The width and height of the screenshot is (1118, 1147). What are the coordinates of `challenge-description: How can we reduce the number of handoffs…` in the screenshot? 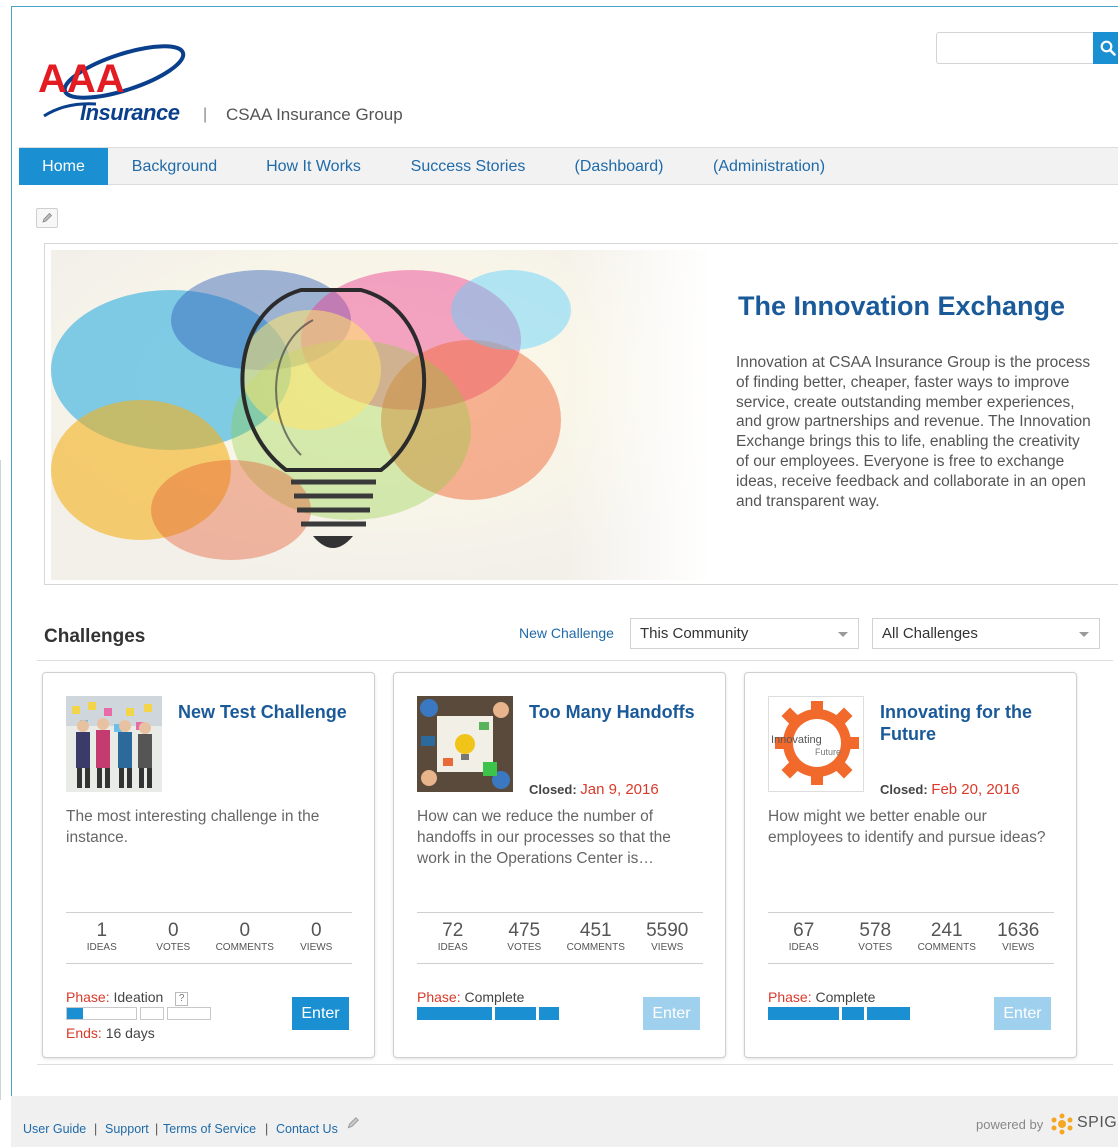 It's located at (544, 837).